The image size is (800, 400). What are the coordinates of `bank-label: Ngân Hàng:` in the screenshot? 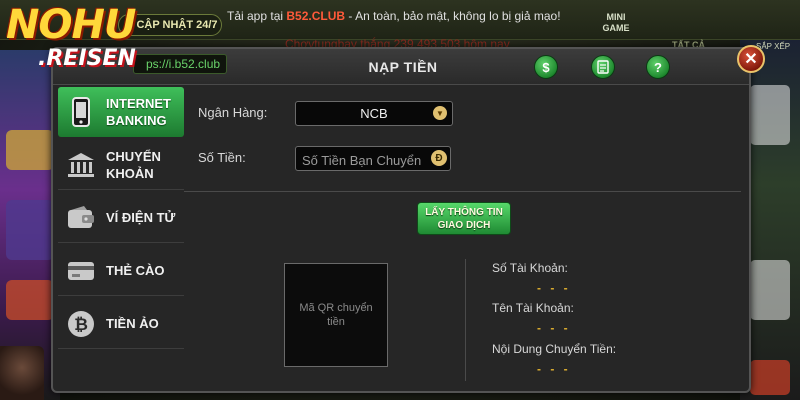 It's located at (233, 112).